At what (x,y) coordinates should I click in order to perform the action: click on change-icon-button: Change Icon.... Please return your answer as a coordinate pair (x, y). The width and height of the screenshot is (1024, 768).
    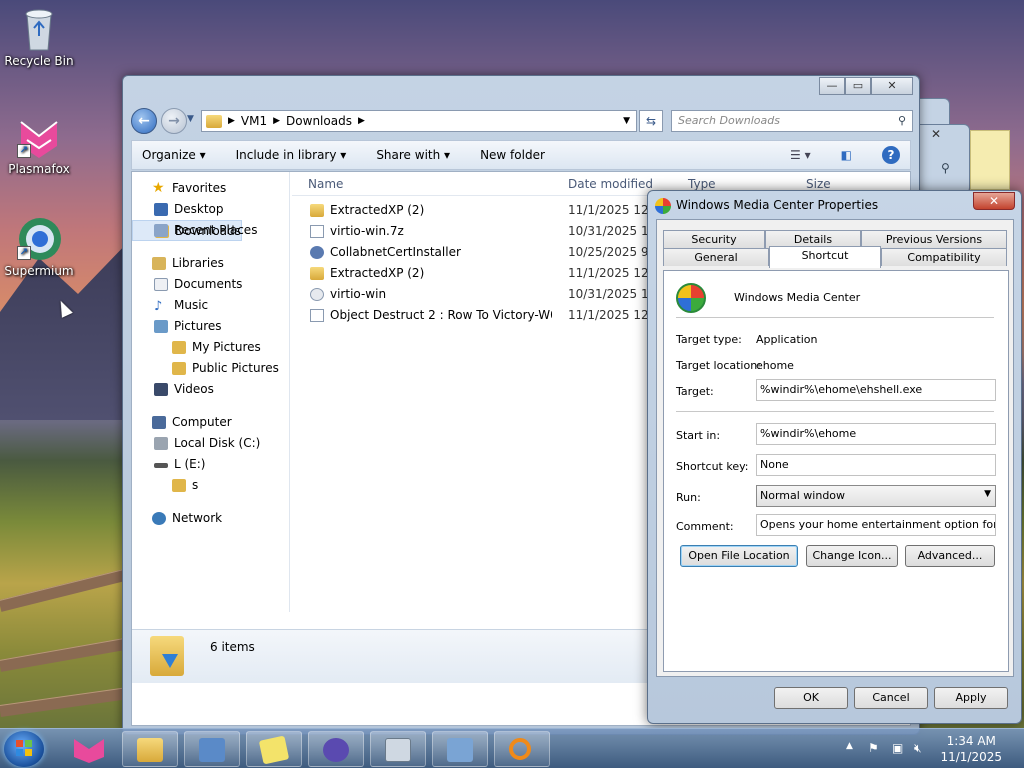
    Looking at the image, I should click on (852, 556).